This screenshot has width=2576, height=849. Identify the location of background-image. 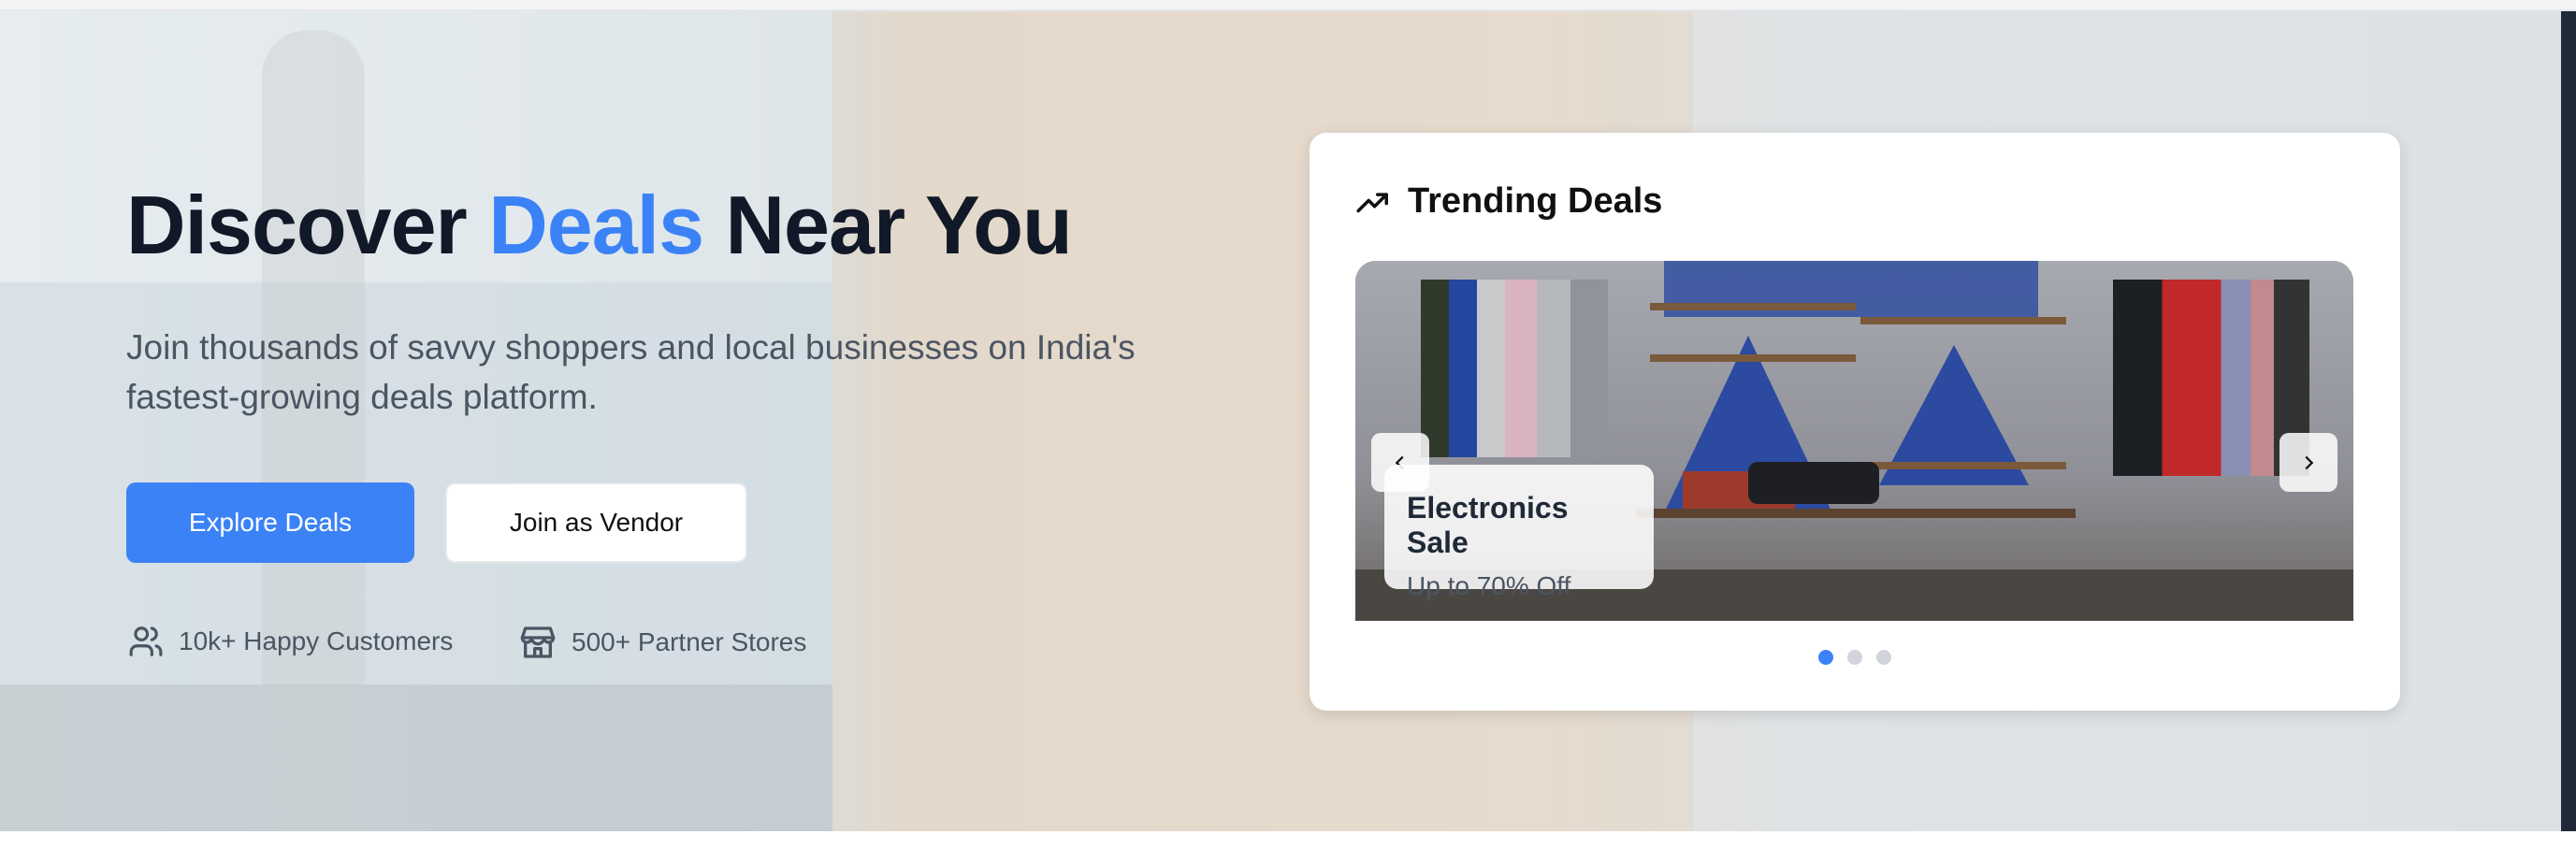
(416, 757).